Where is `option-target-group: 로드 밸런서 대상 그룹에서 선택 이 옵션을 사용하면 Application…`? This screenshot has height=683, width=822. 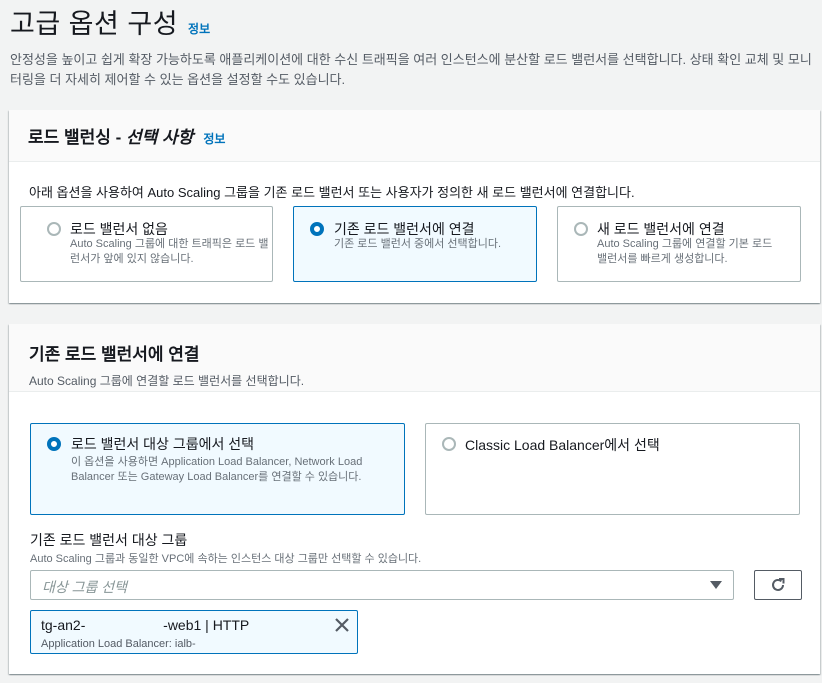
option-target-group: 로드 밸런서 대상 그룹에서 선택 이 옵션을 사용하면 Application… is located at coordinates (217, 469).